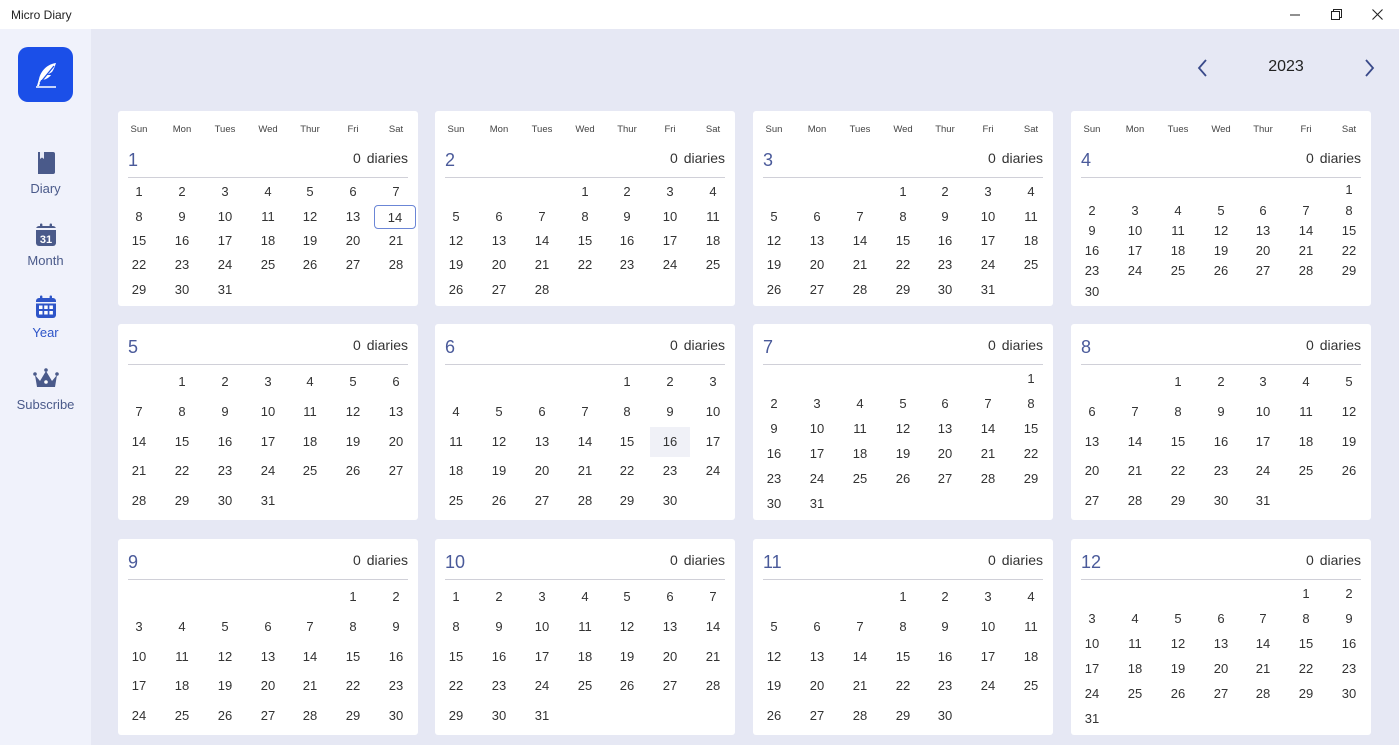 Image resolution: width=1399 pixels, height=745 pixels. What do you see at coordinates (988, 192) in the screenshot?
I see `day-cell: 3` at bounding box center [988, 192].